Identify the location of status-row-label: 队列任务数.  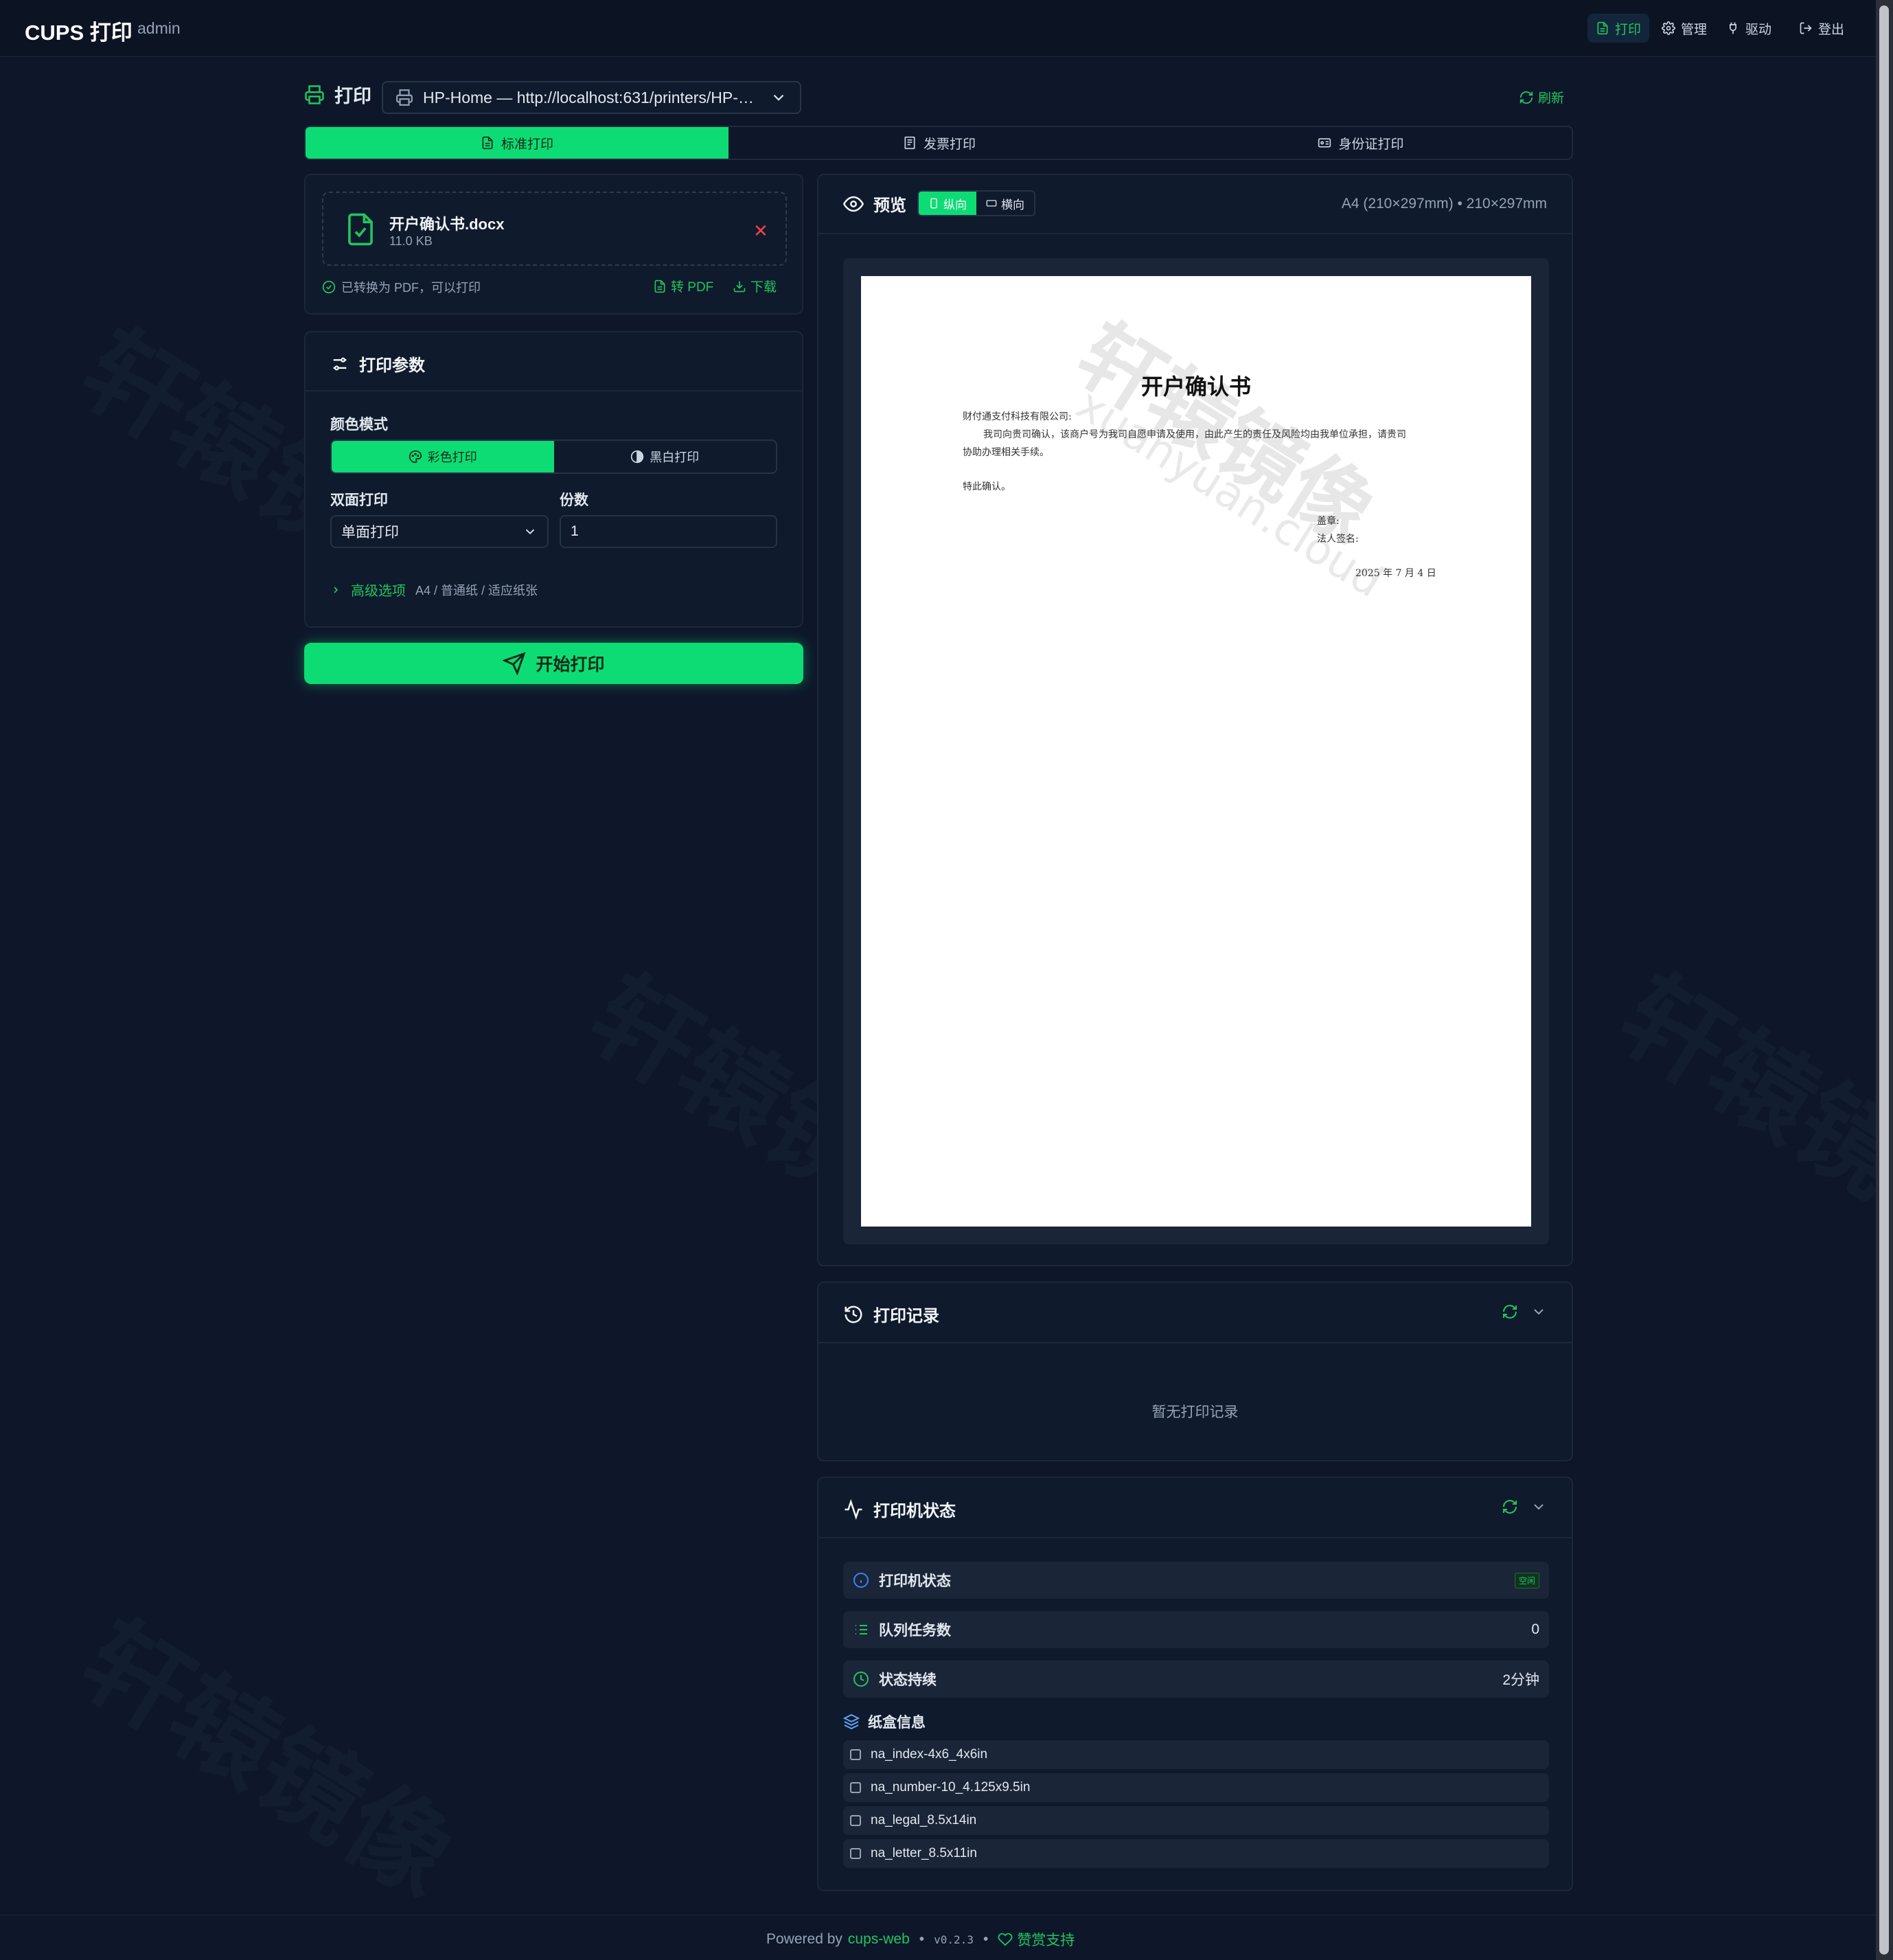
(915, 1631).